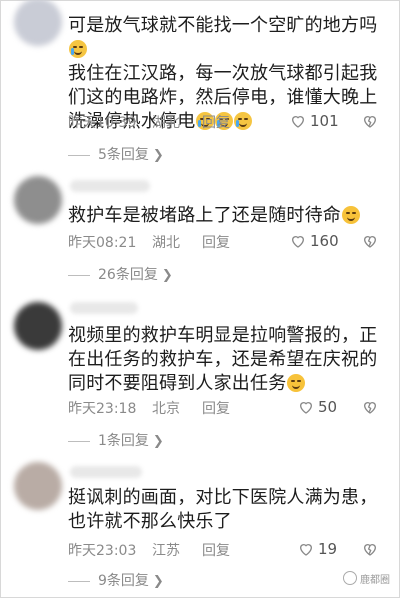 The image size is (400, 598). Describe the element at coordinates (166, 409) in the screenshot. I see `comment-location: 北京` at that location.